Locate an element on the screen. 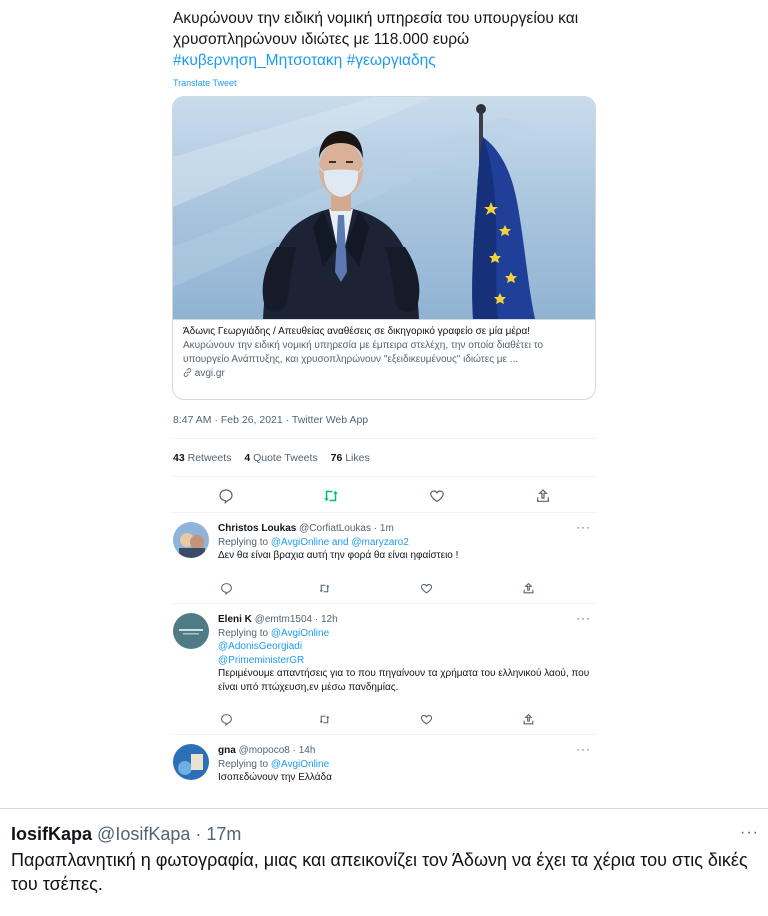 The width and height of the screenshot is (768, 916). retweets-stat: 43 Retweets is located at coordinates (202, 458).